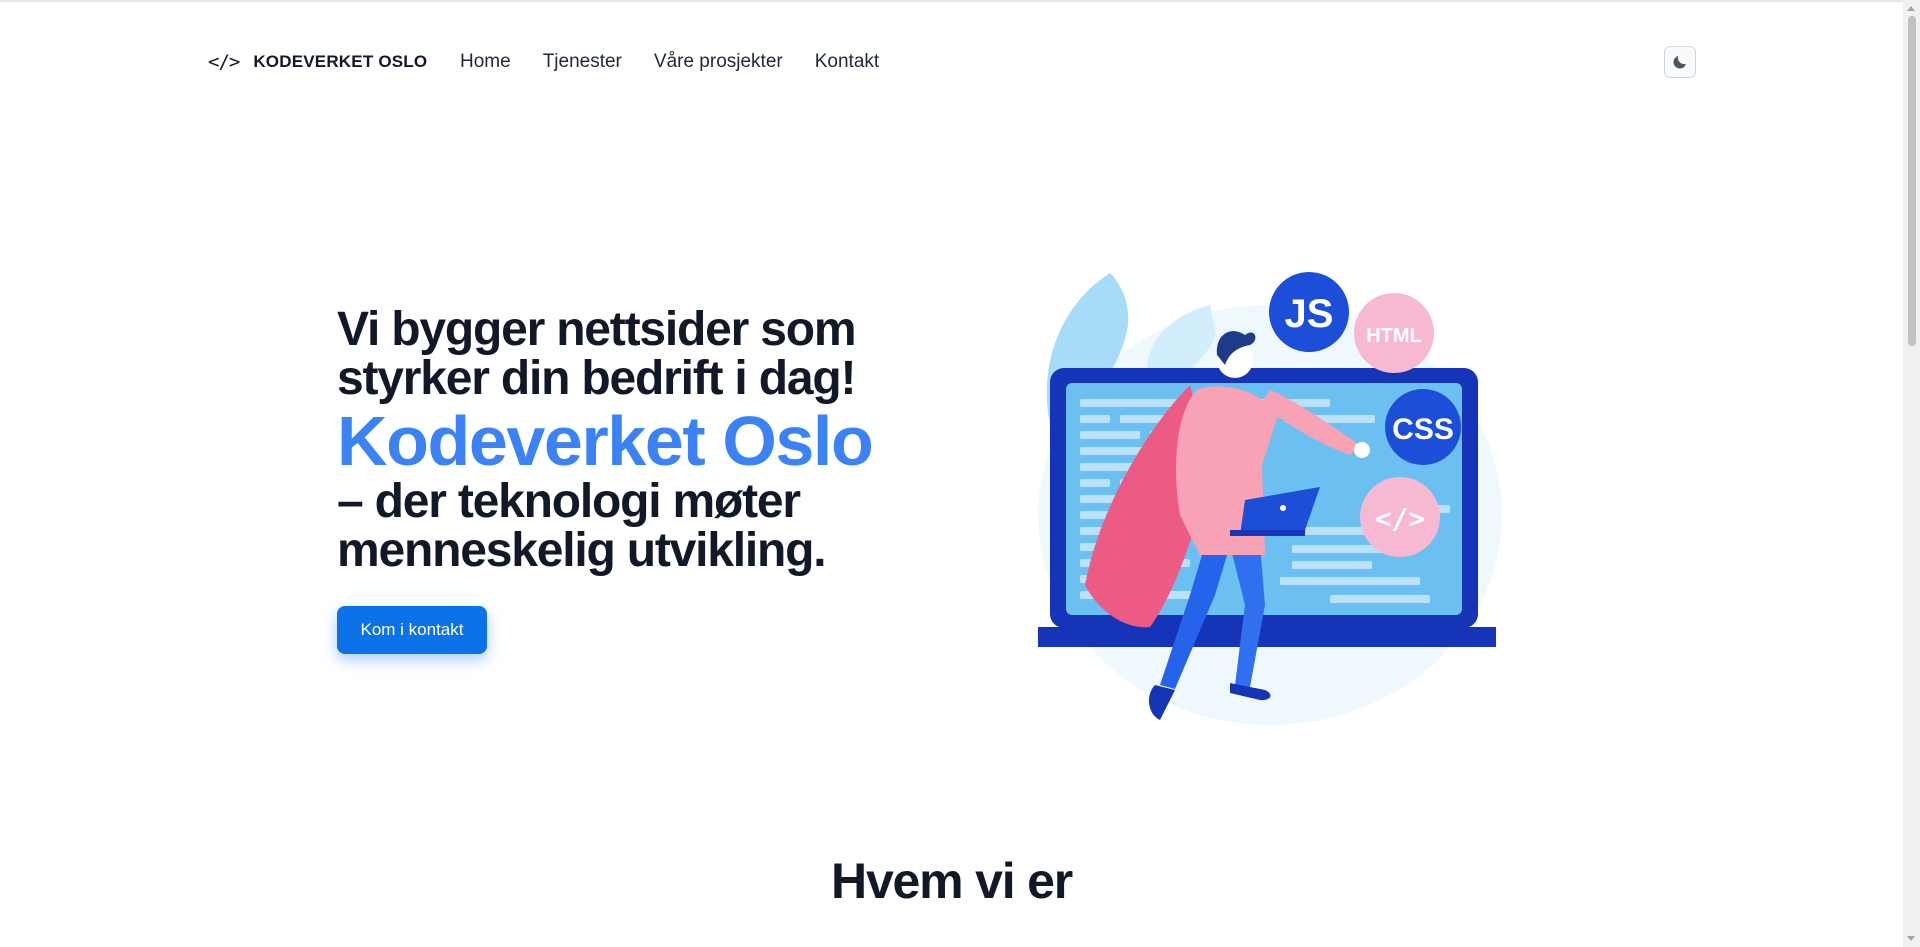 This screenshot has height=947, width=1920. I want to click on hero-accent-title: Kodeverket Oslo, so click(605, 441).